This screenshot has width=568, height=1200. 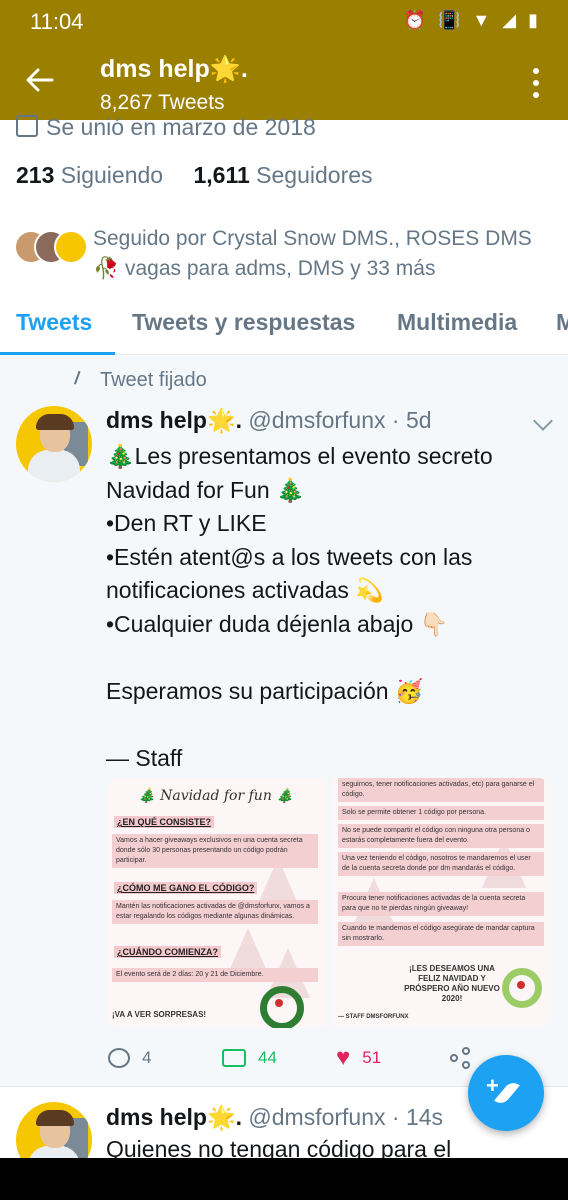 I want to click on tweet-line: Navidad for Fun 🎄, so click(x=205, y=489).